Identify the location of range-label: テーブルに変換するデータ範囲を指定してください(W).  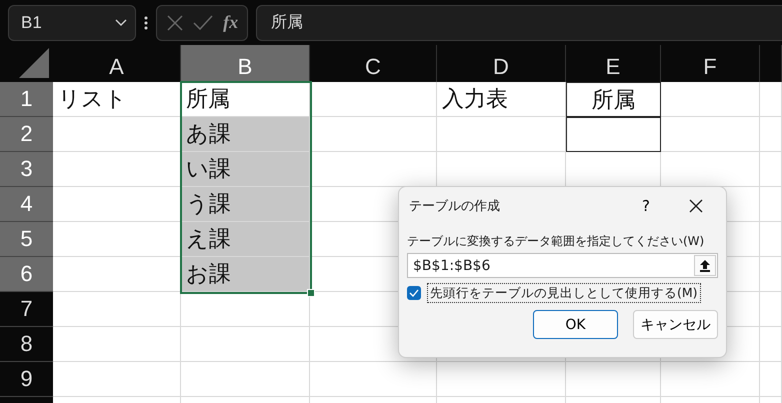
(556, 241).